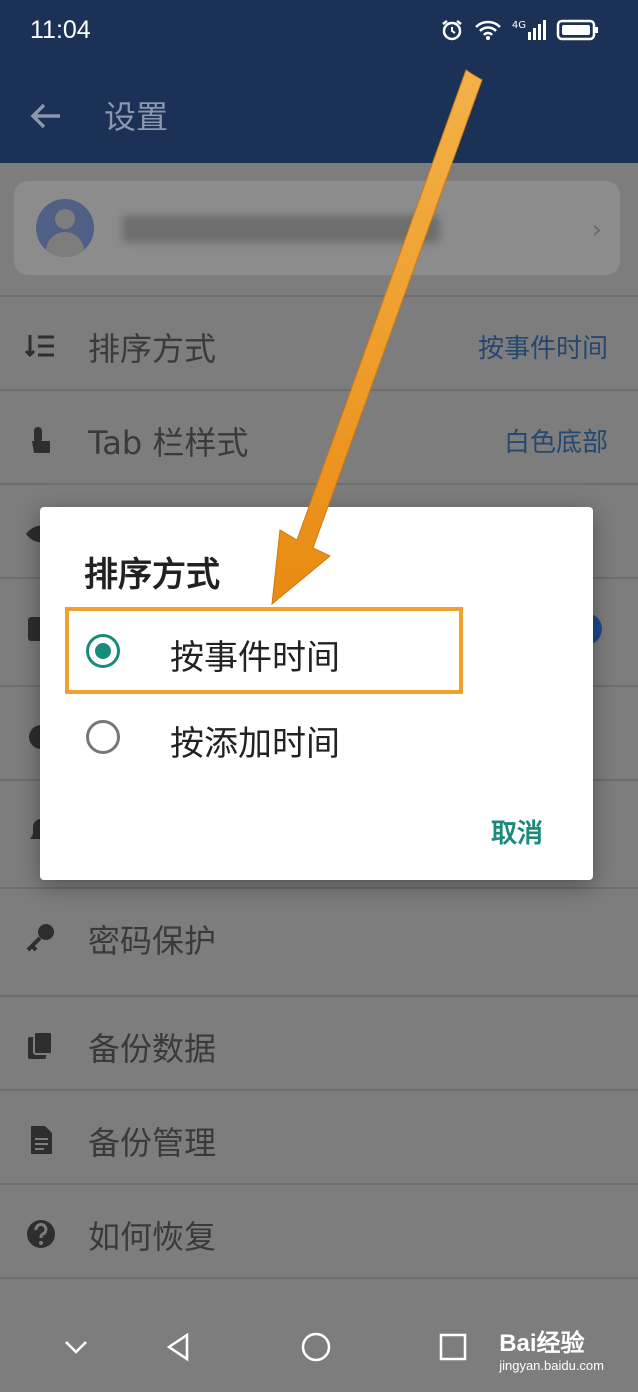  I want to click on recents-square-icon, so click(453, 1347).